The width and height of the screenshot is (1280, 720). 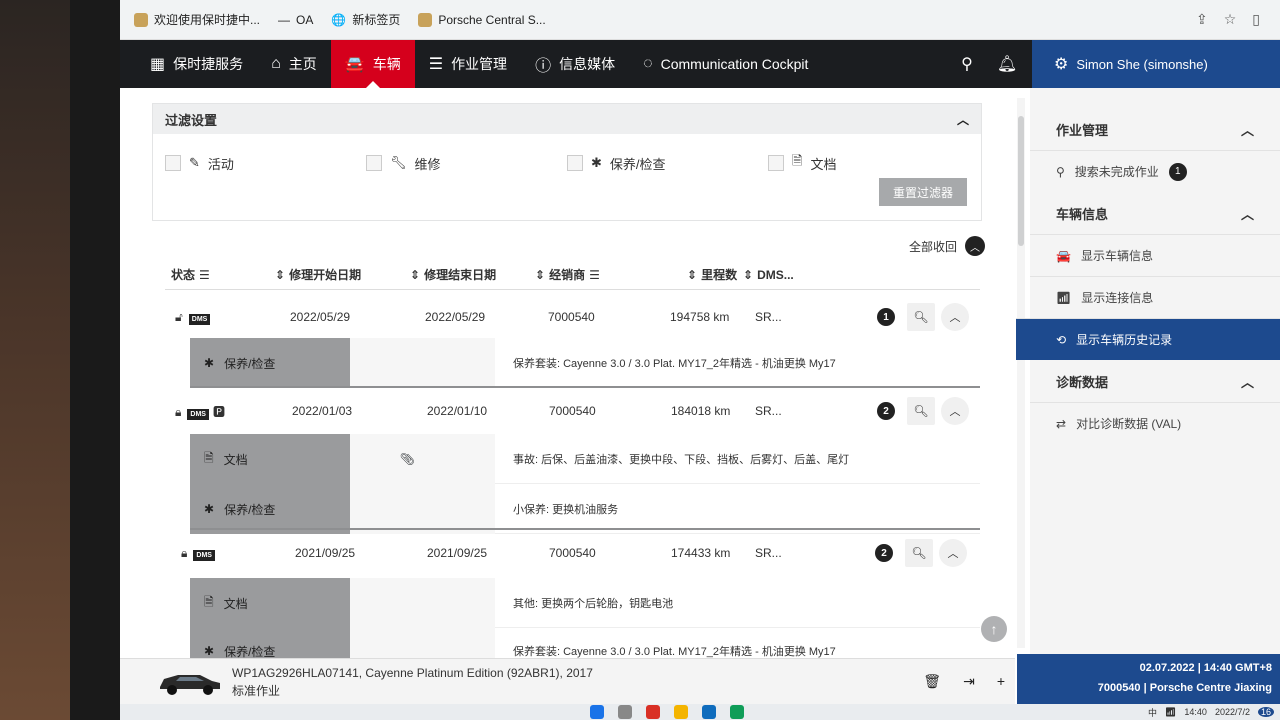 What do you see at coordinates (365, 19) in the screenshot?
I see `bookmark-newtab: 🌐 新标签页` at bounding box center [365, 19].